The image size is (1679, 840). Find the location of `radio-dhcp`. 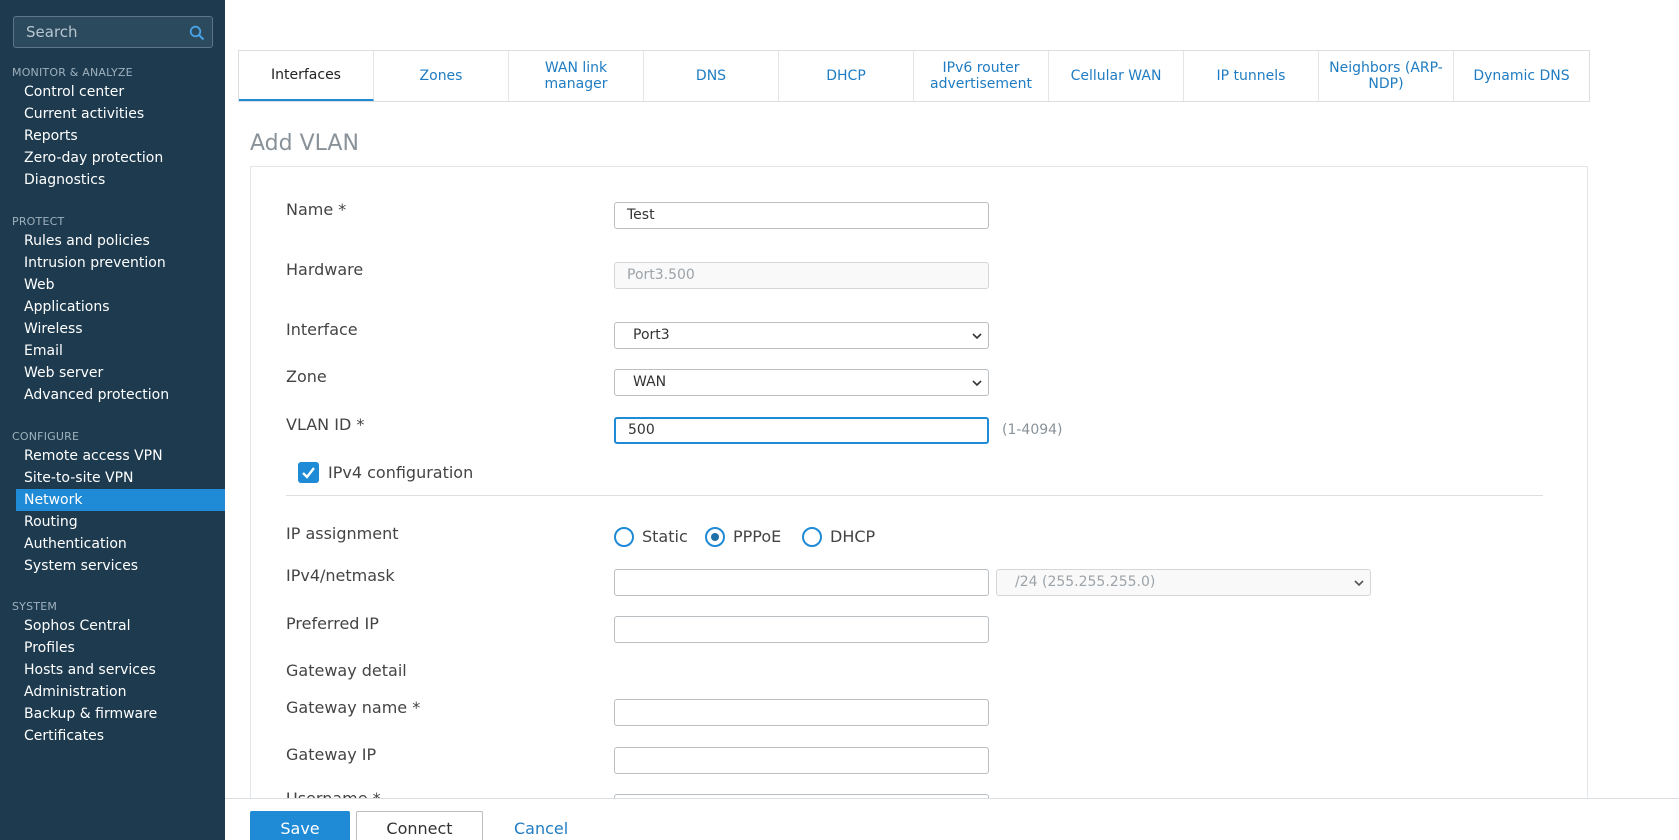

radio-dhcp is located at coordinates (812, 537).